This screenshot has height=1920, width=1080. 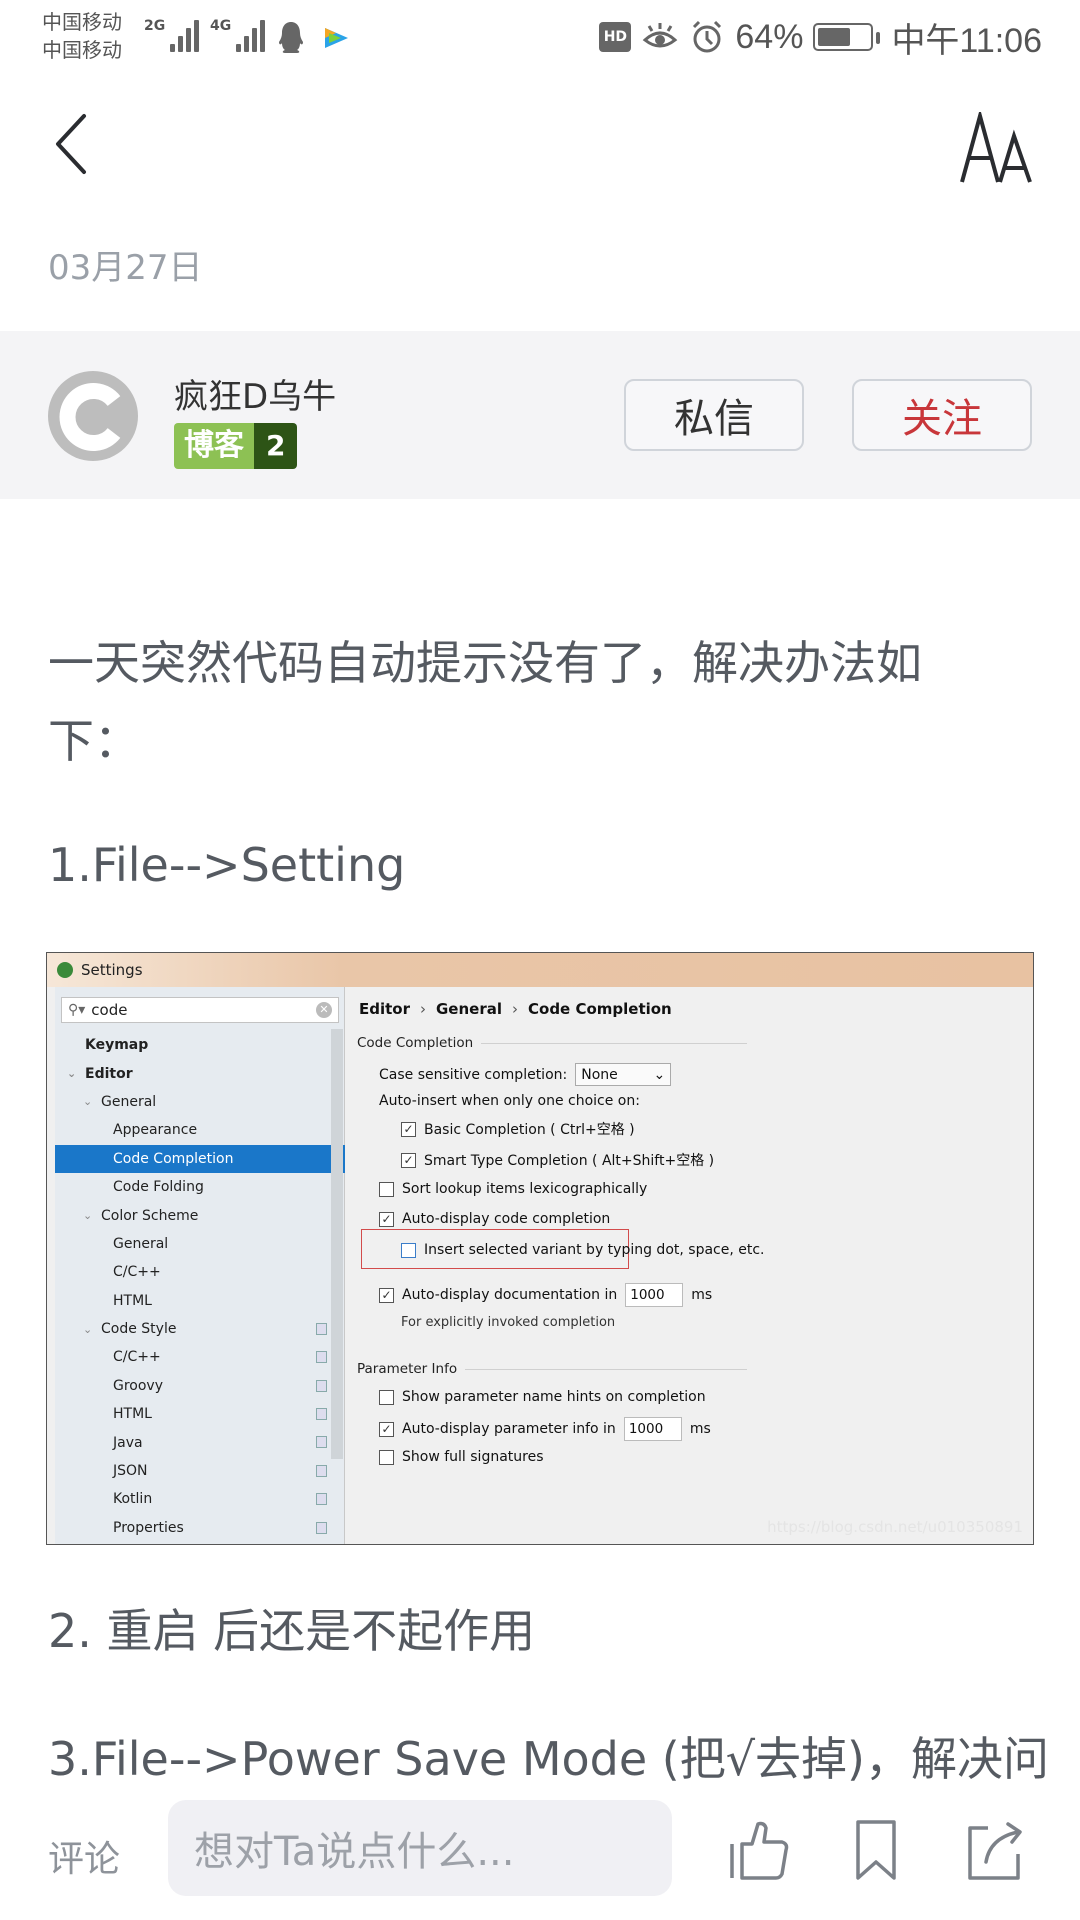 What do you see at coordinates (200, 1215) in the screenshot?
I see `tree-item: ⌄ Color Scheme` at bounding box center [200, 1215].